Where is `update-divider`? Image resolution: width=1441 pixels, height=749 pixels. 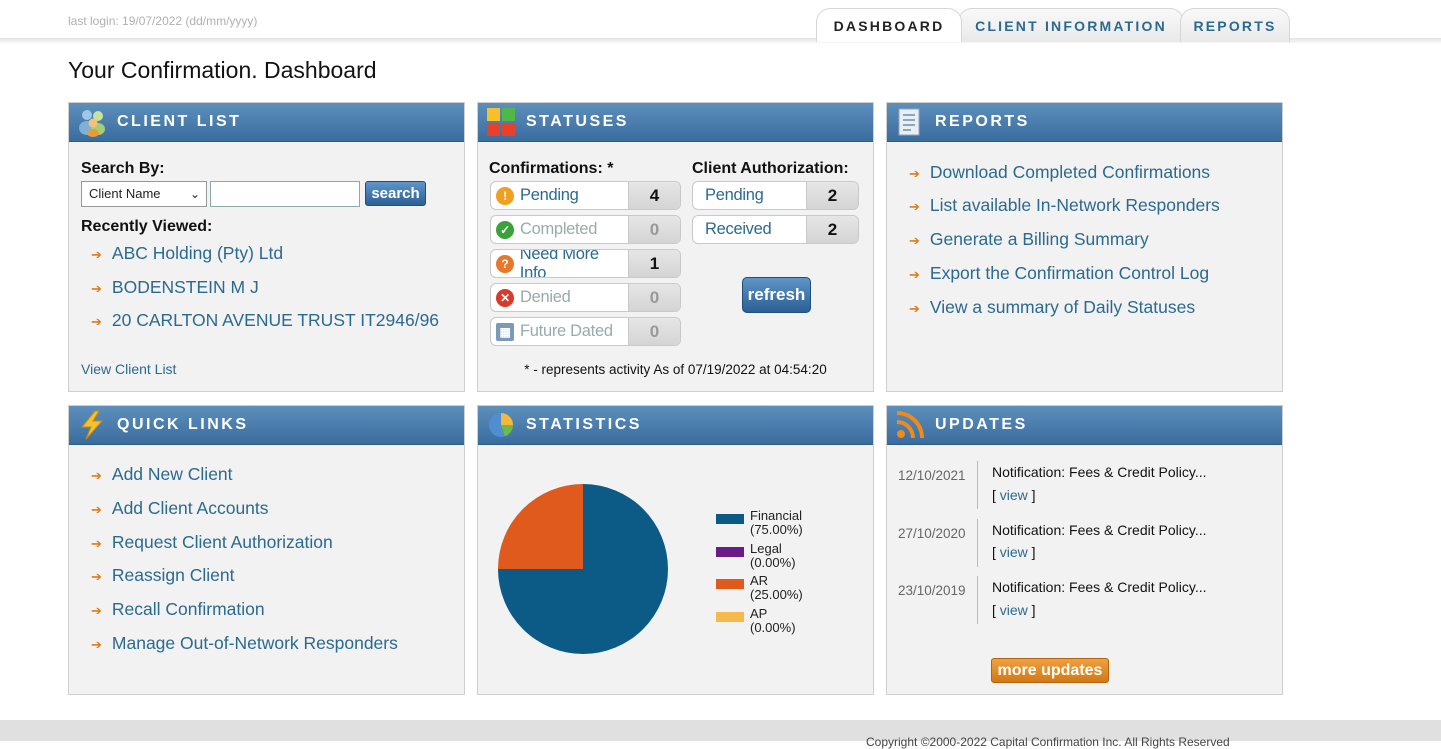 update-divider is located at coordinates (977, 485).